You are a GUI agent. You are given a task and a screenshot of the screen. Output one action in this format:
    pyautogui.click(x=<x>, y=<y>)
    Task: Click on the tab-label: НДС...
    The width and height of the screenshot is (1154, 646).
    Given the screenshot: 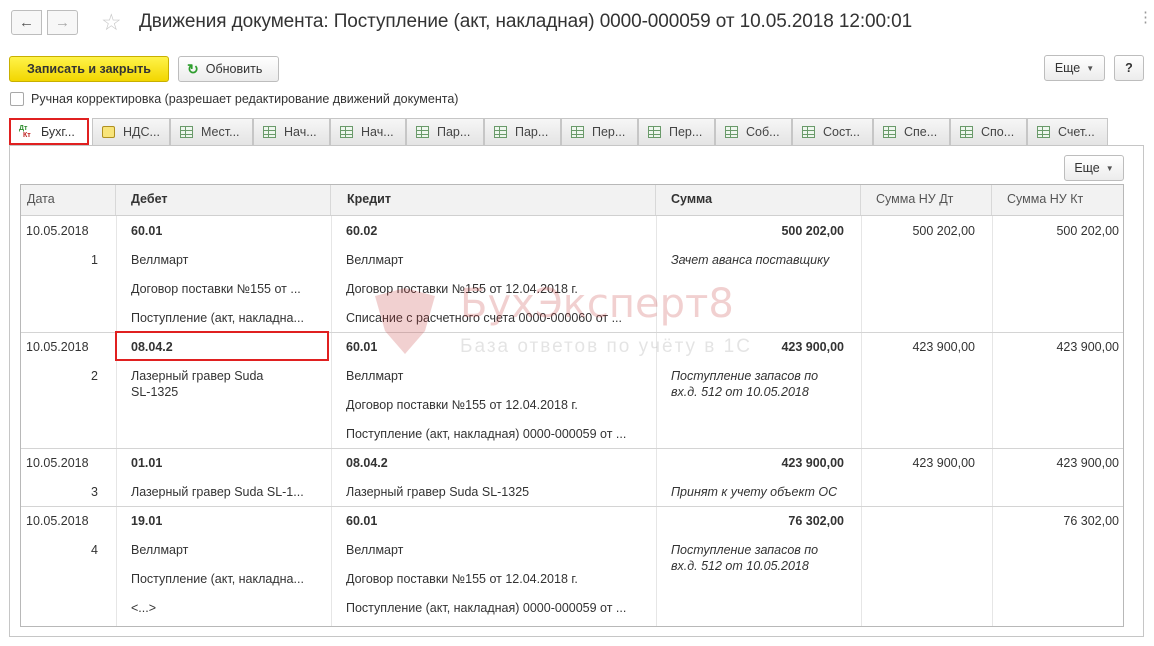 What is the action you would take?
    pyautogui.click(x=141, y=132)
    